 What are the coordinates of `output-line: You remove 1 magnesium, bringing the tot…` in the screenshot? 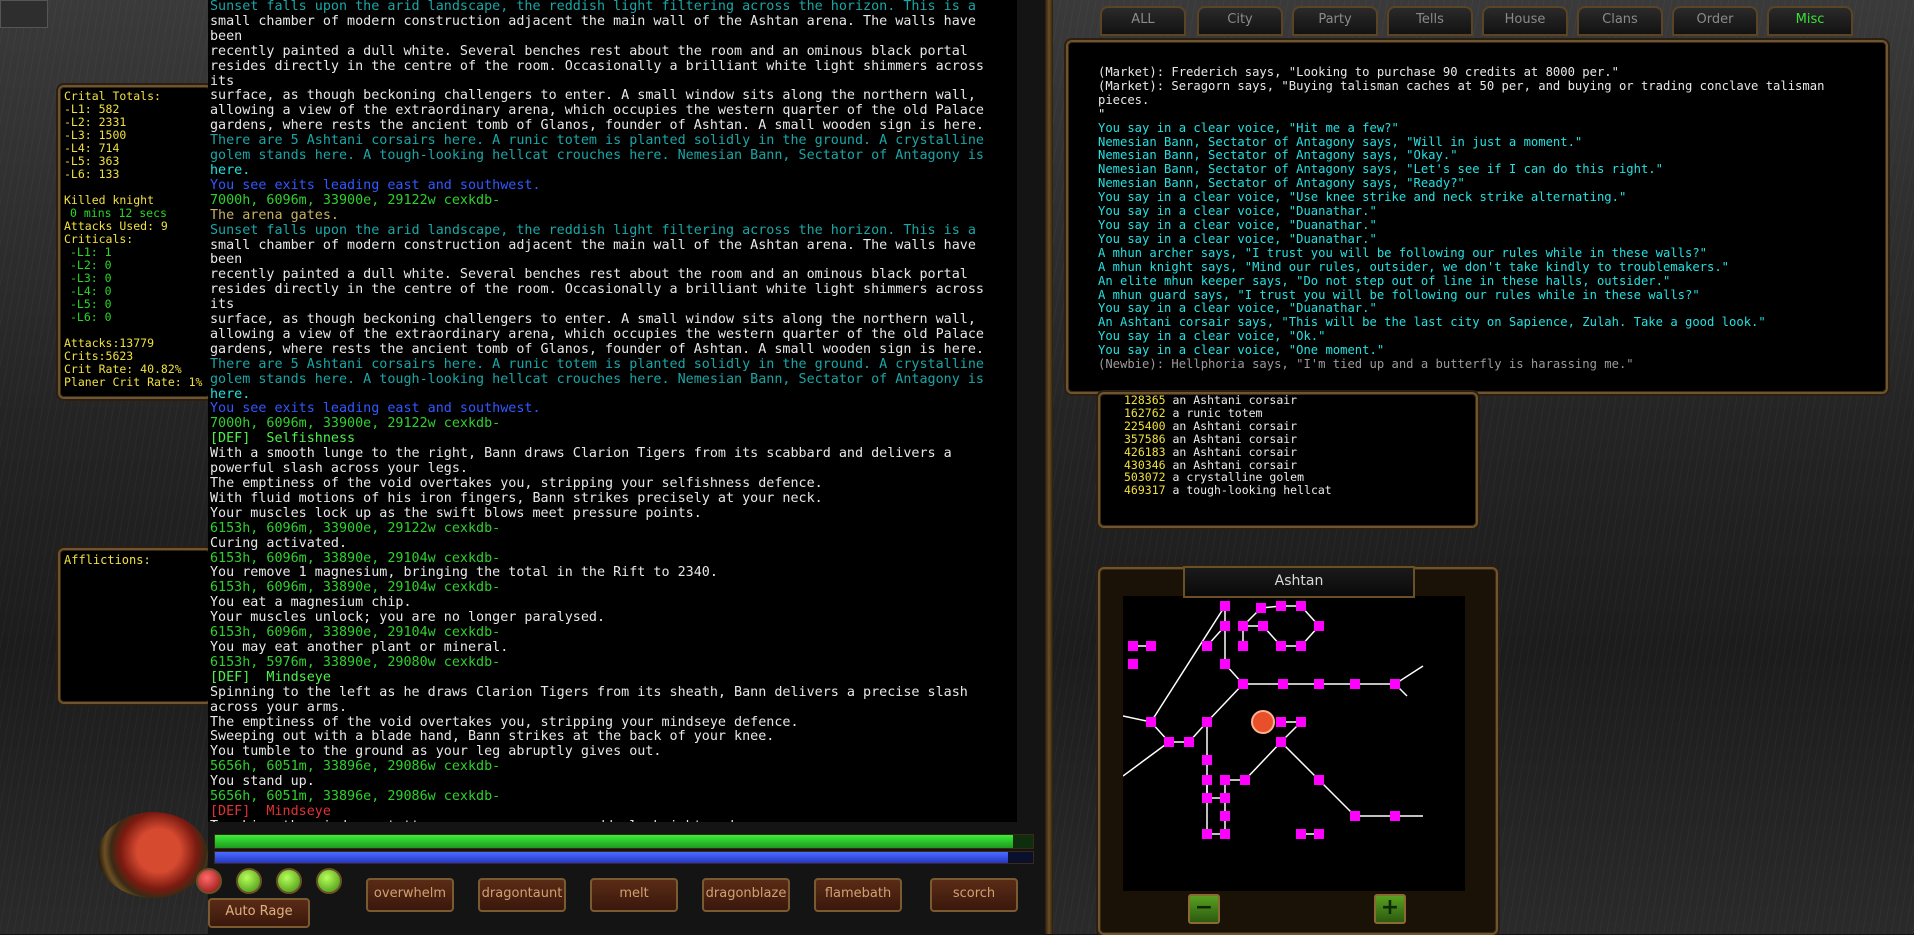 It's located at (464, 573).